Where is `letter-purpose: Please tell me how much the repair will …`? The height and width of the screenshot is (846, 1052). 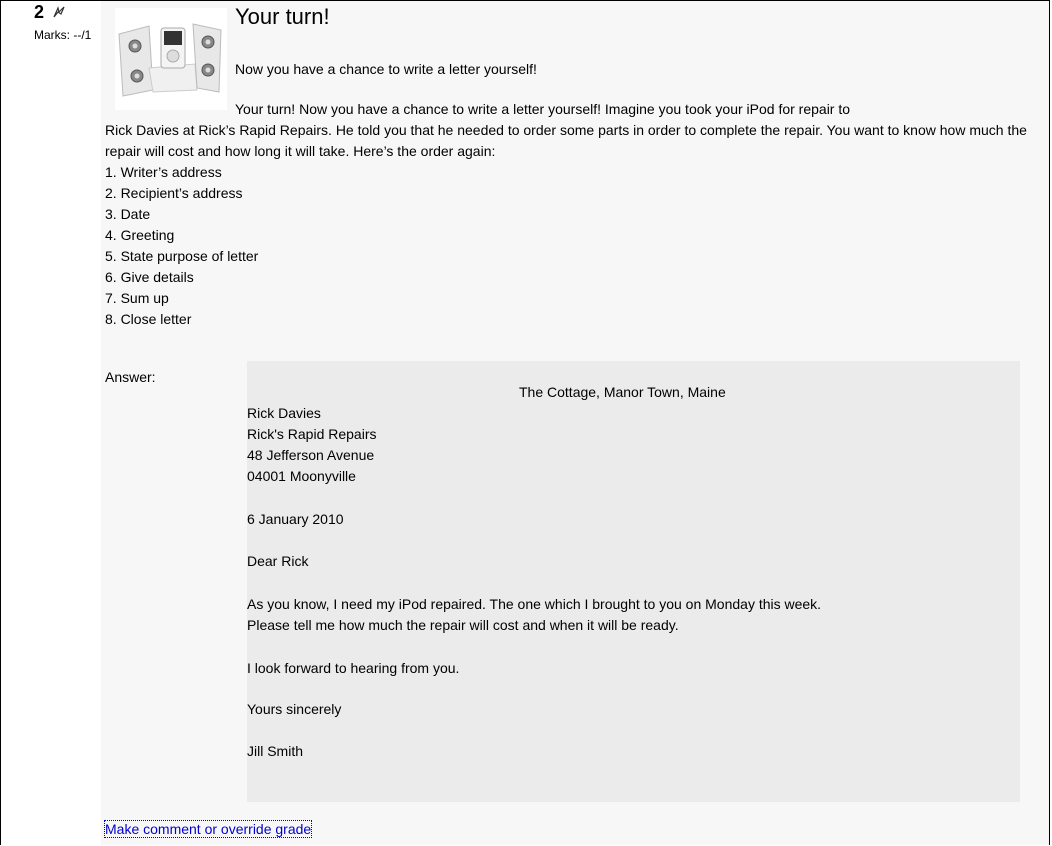 letter-purpose: Please tell me how much the repair will … is located at coordinates (463, 625).